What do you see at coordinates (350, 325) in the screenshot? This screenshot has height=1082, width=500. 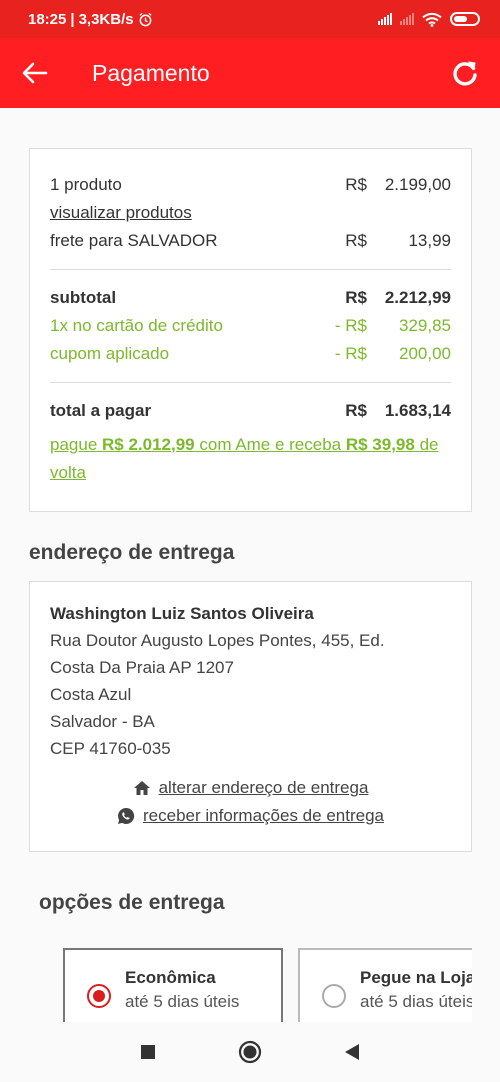 I see `card-discount-currency: - R$` at bounding box center [350, 325].